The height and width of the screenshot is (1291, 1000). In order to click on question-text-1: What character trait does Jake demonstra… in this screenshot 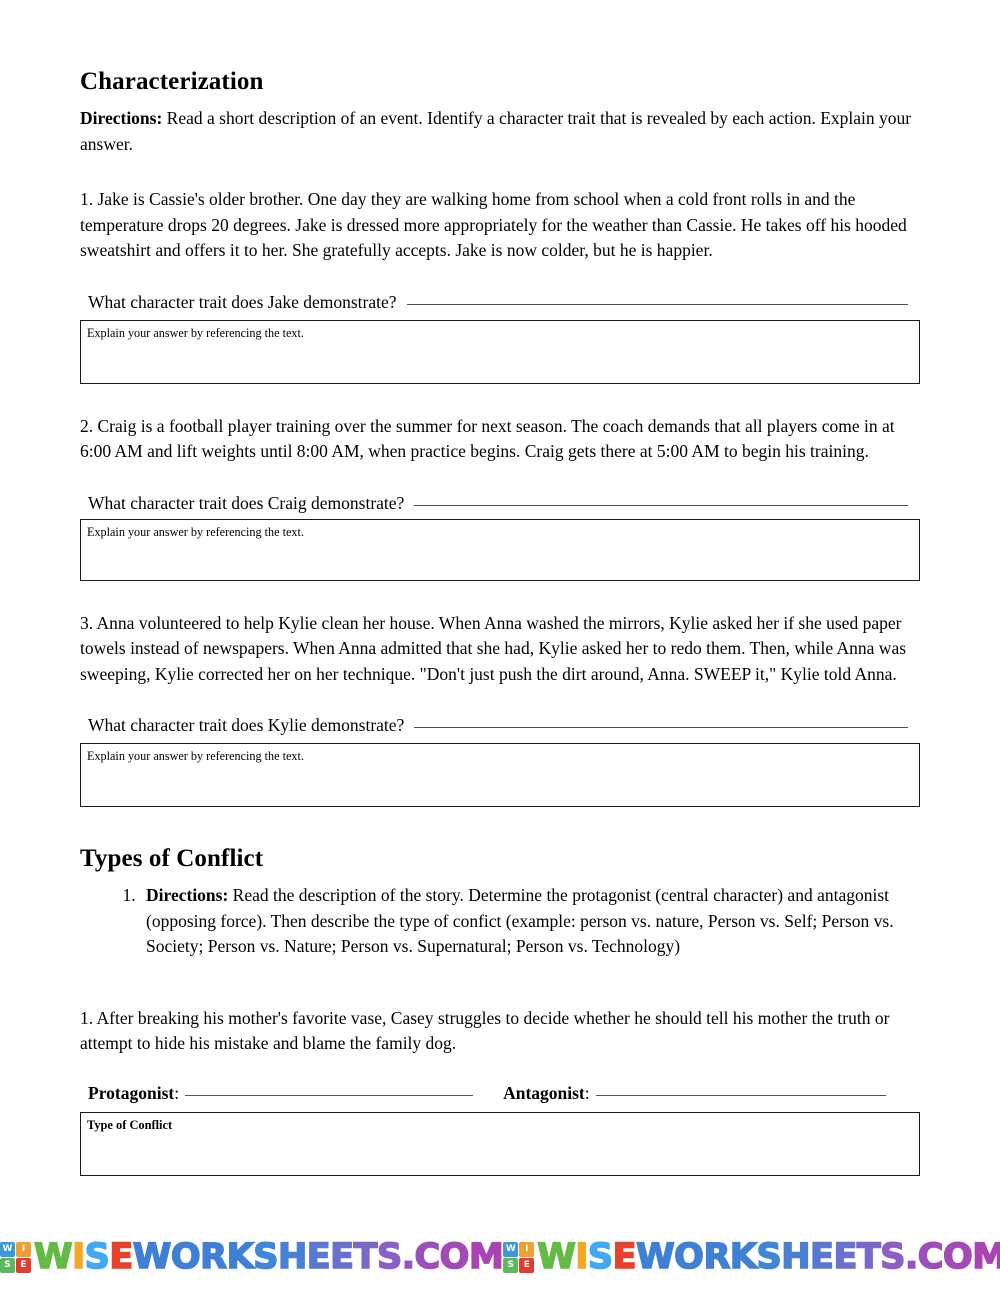, I will do `click(242, 301)`.